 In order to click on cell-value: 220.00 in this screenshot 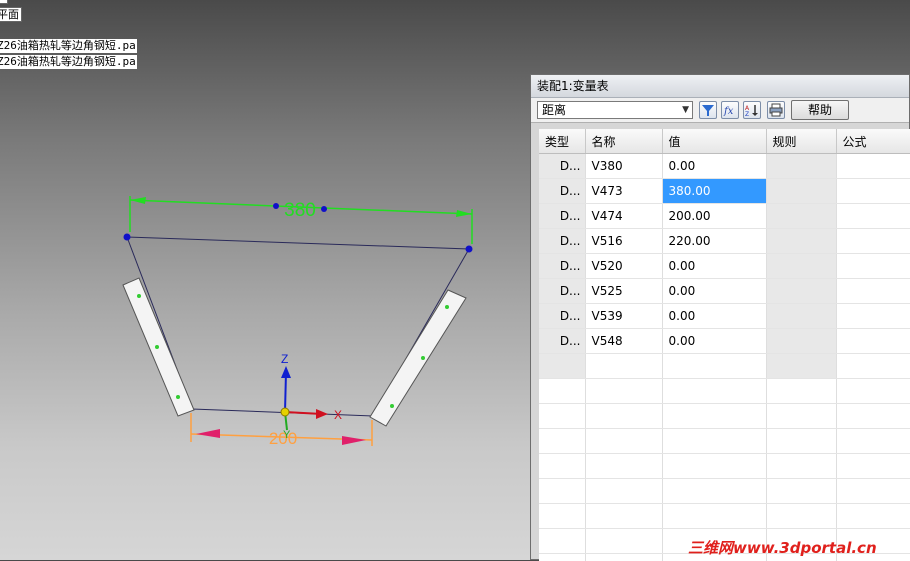, I will do `click(714, 241)`.